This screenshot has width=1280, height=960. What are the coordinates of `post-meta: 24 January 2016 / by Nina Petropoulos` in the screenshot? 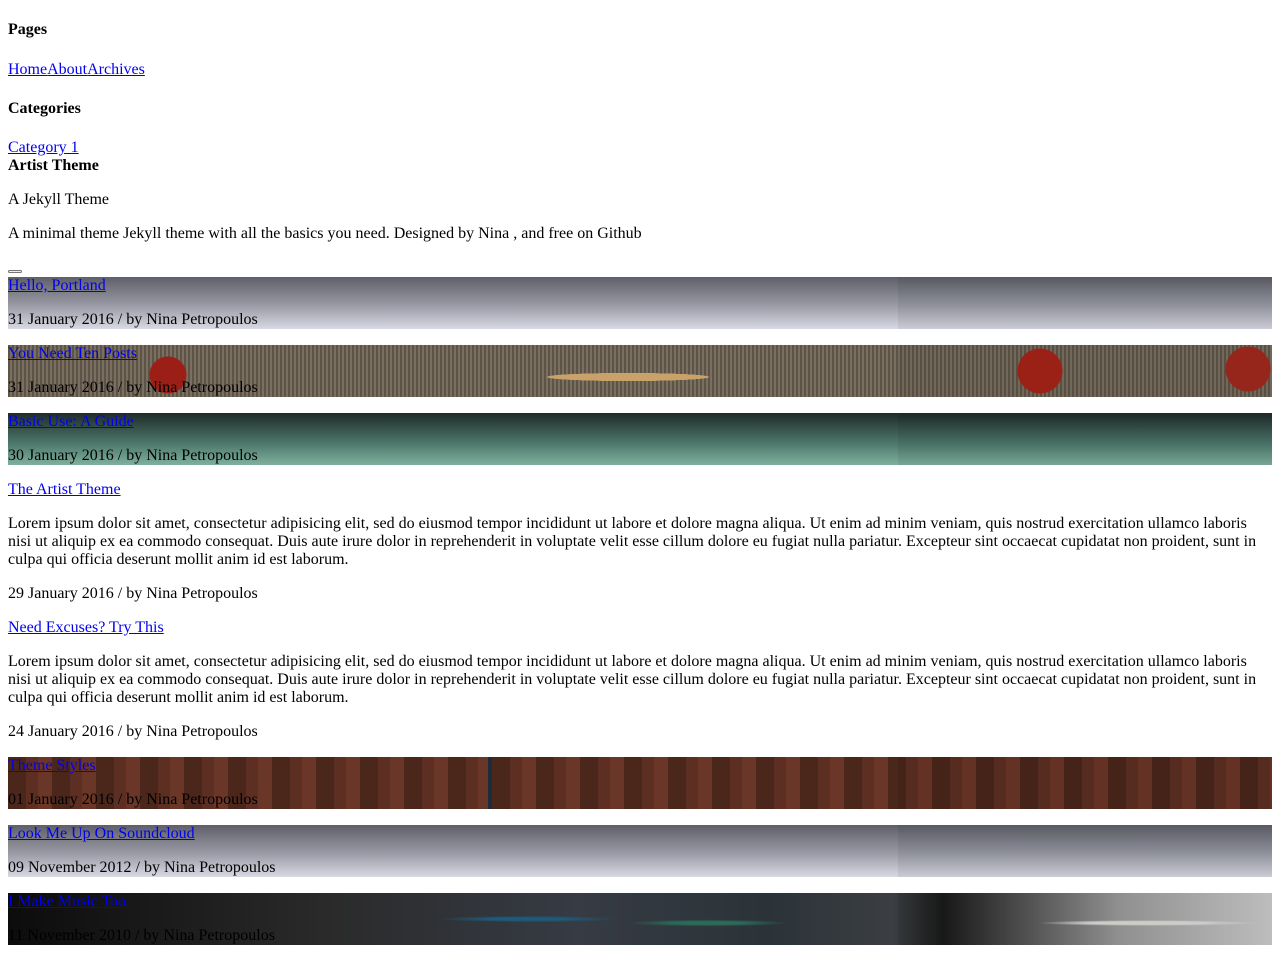 It's located at (133, 731).